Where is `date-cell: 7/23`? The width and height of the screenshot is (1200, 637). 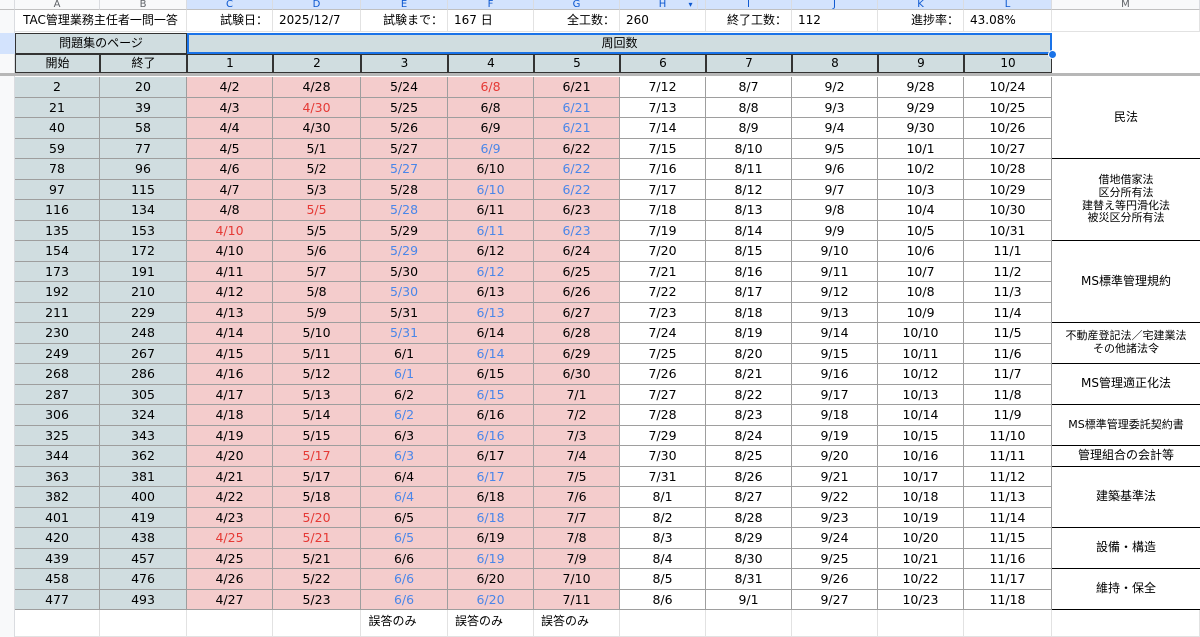 date-cell: 7/23 is located at coordinates (663, 312).